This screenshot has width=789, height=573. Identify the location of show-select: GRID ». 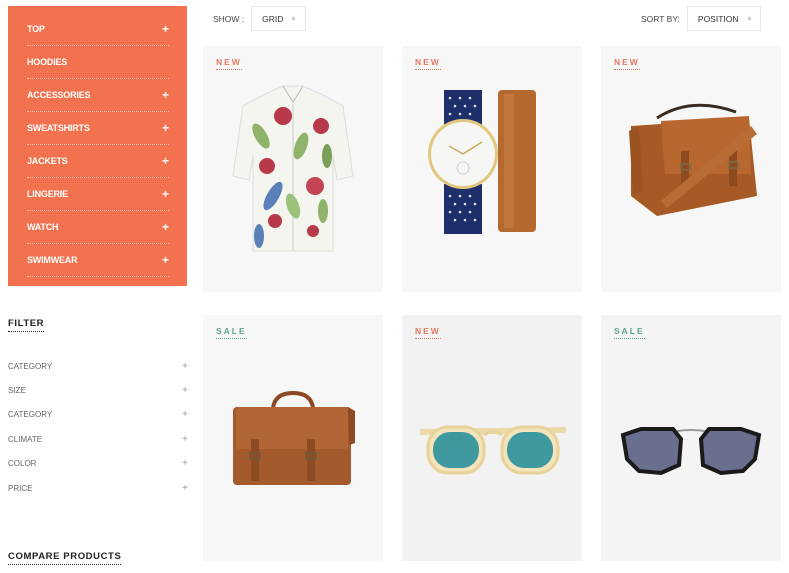
(279, 18).